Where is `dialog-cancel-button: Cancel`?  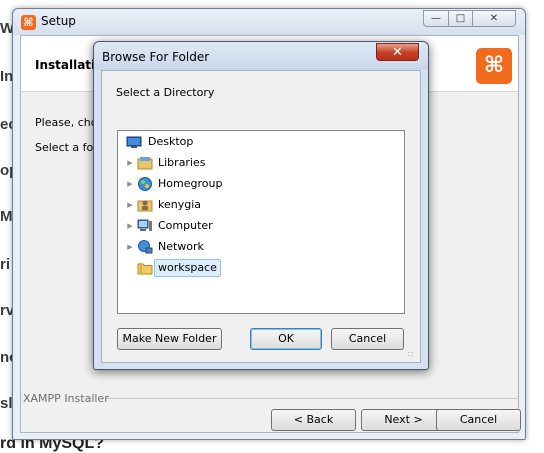
dialog-cancel-button: Cancel is located at coordinates (367, 339).